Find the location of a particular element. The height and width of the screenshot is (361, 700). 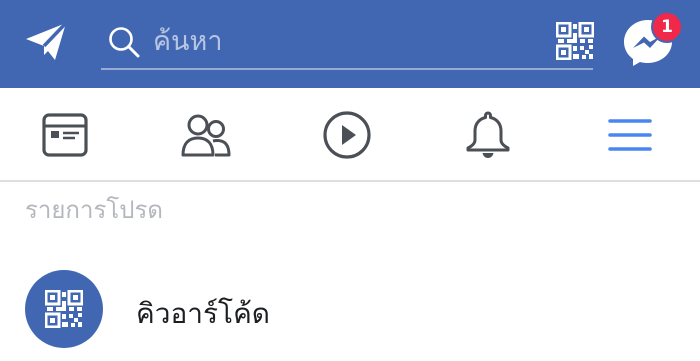

search-input is located at coordinates (363, 41).